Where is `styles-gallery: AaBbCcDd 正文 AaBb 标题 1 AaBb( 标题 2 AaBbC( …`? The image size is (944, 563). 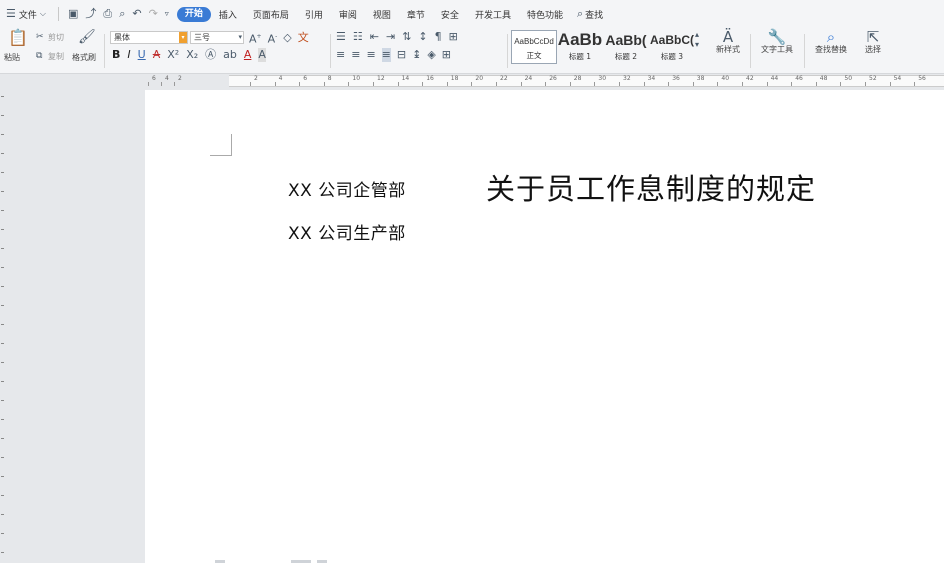
styles-gallery: AaBbCcDd 正文 AaBb 标题 1 AaBb( 标题 2 AaBbC( … is located at coordinates (608, 48).